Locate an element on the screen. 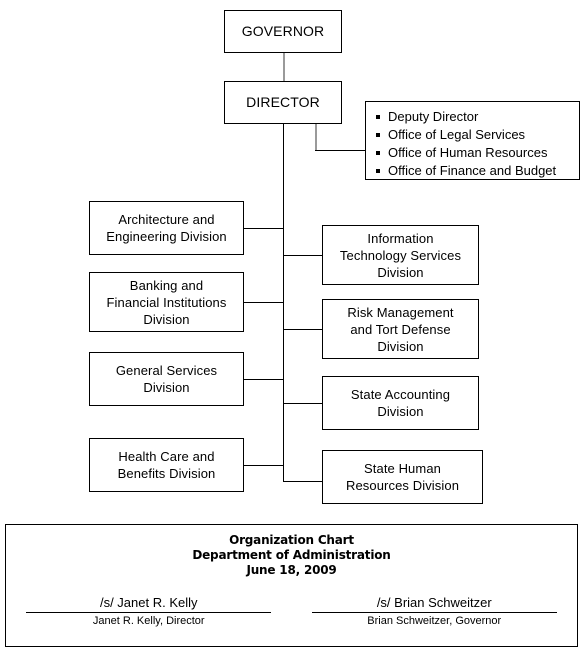 The image size is (584, 654). connector-branch-health is located at coordinates (264, 465).